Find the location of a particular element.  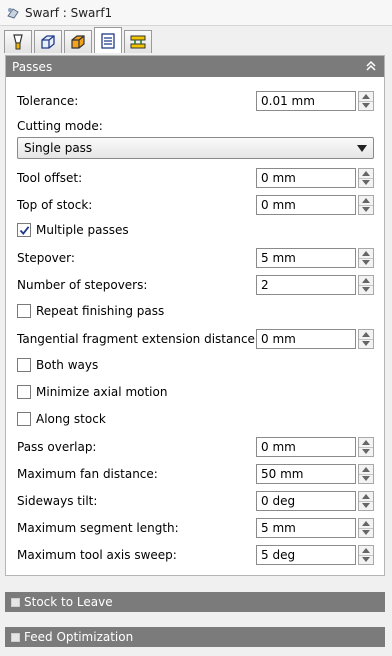

tolerance-spinner is located at coordinates (366, 101).